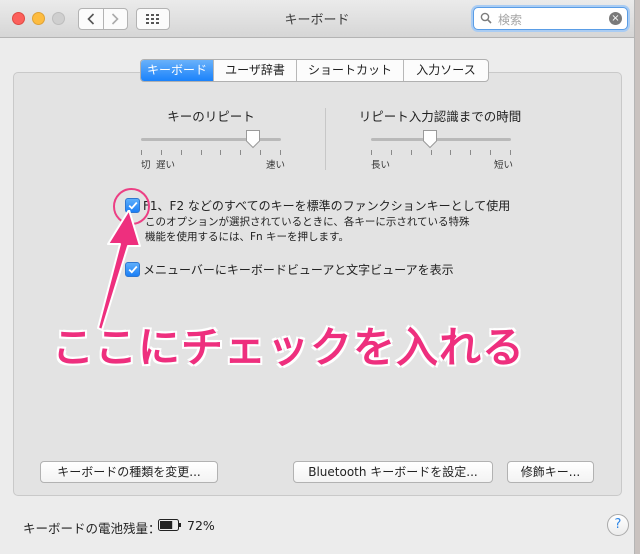  I want to click on slider-track, so click(441, 139).